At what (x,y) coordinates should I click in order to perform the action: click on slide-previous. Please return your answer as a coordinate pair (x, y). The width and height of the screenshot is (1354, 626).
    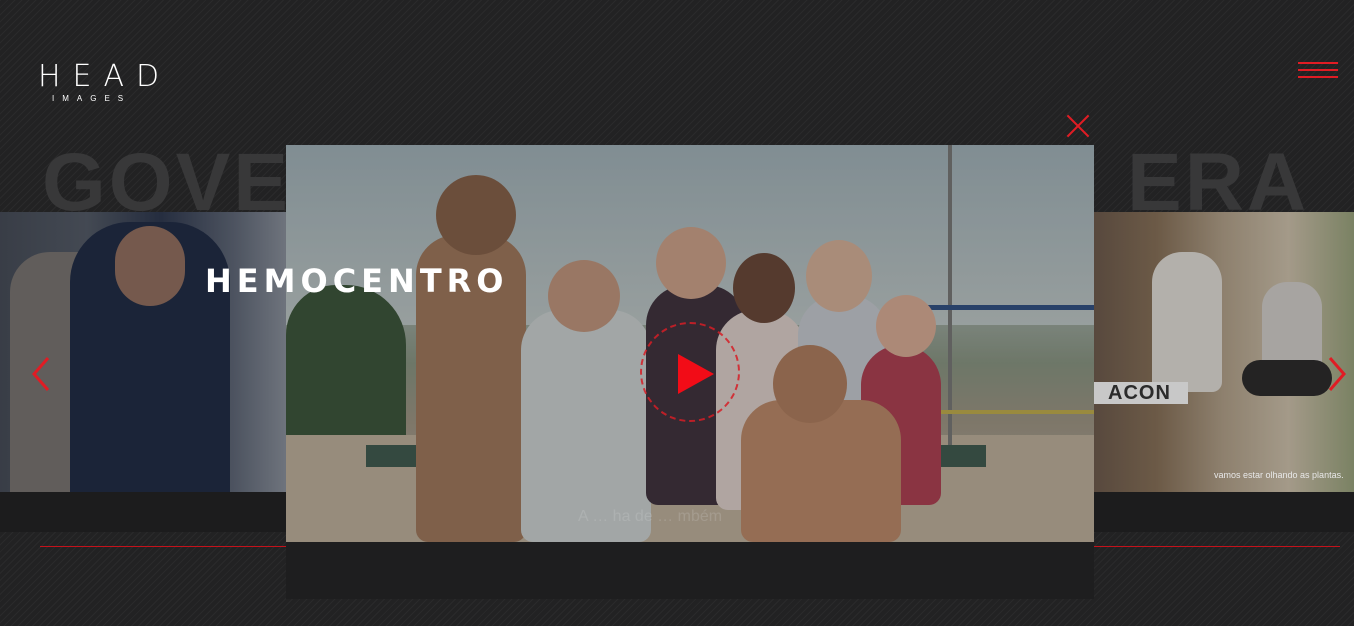
    Looking at the image, I should click on (145, 352).